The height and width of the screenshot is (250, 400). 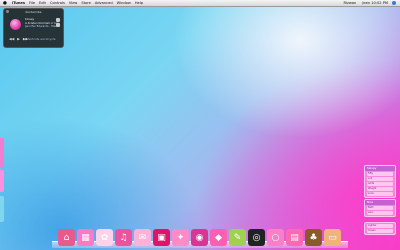 What do you see at coordinates (139, 3) in the screenshot?
I see `menu-help: Help` at bounding box center [139, 3].